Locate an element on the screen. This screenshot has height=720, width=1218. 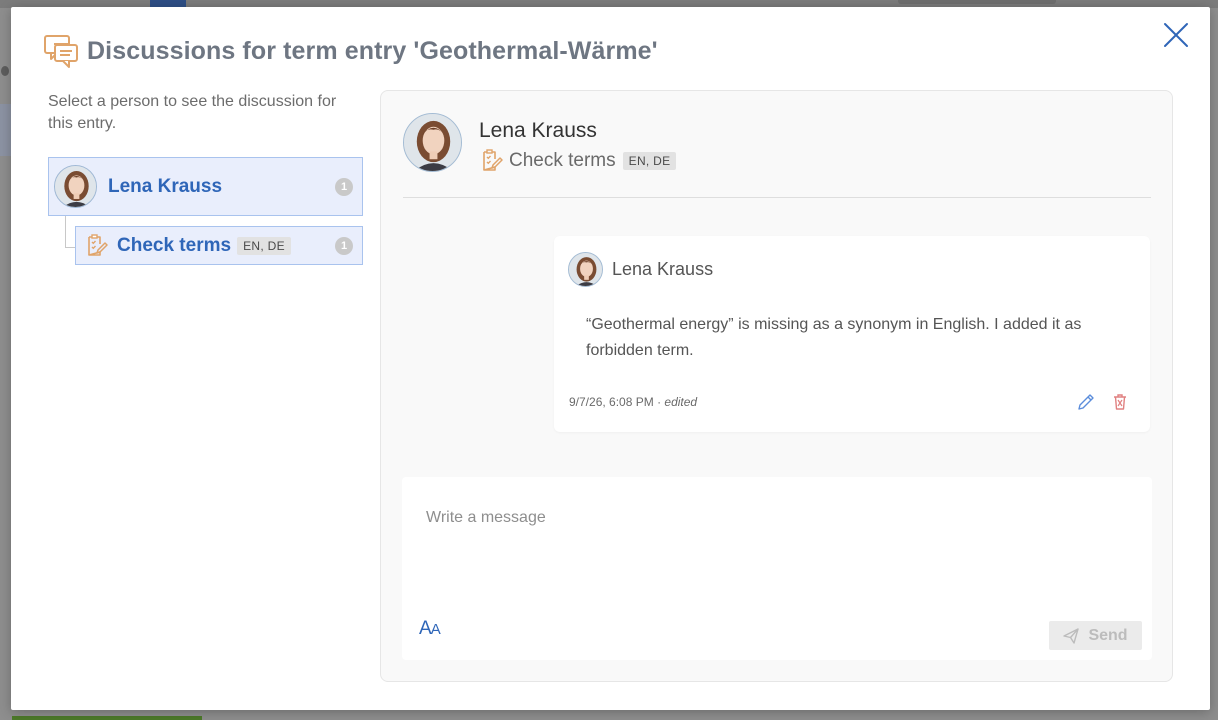
conversation-task-label: Check terms is located at coordinates (562, 160).